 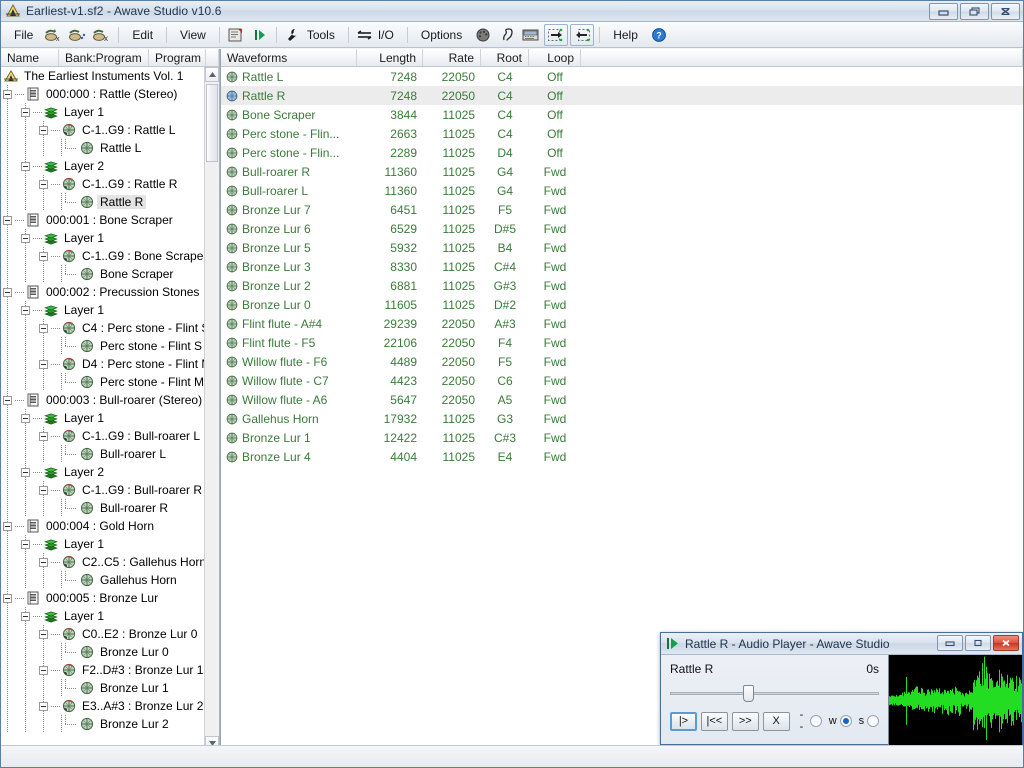 I want to click on radio-s, so click(x=873, y=721).